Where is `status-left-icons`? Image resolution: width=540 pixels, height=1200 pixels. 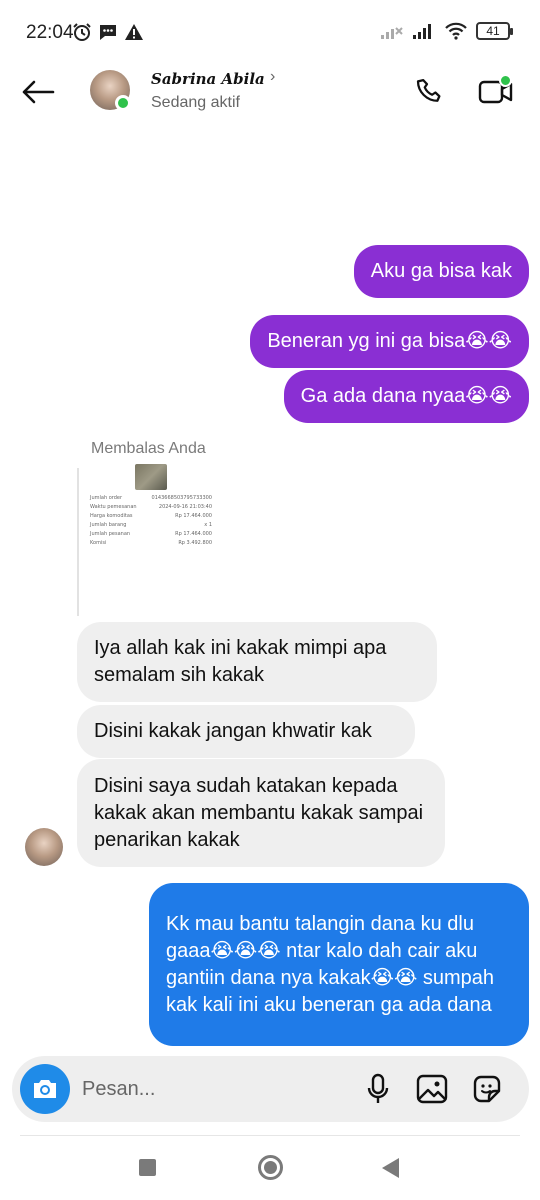
status-left-icons is located at coordinates (108, 32).